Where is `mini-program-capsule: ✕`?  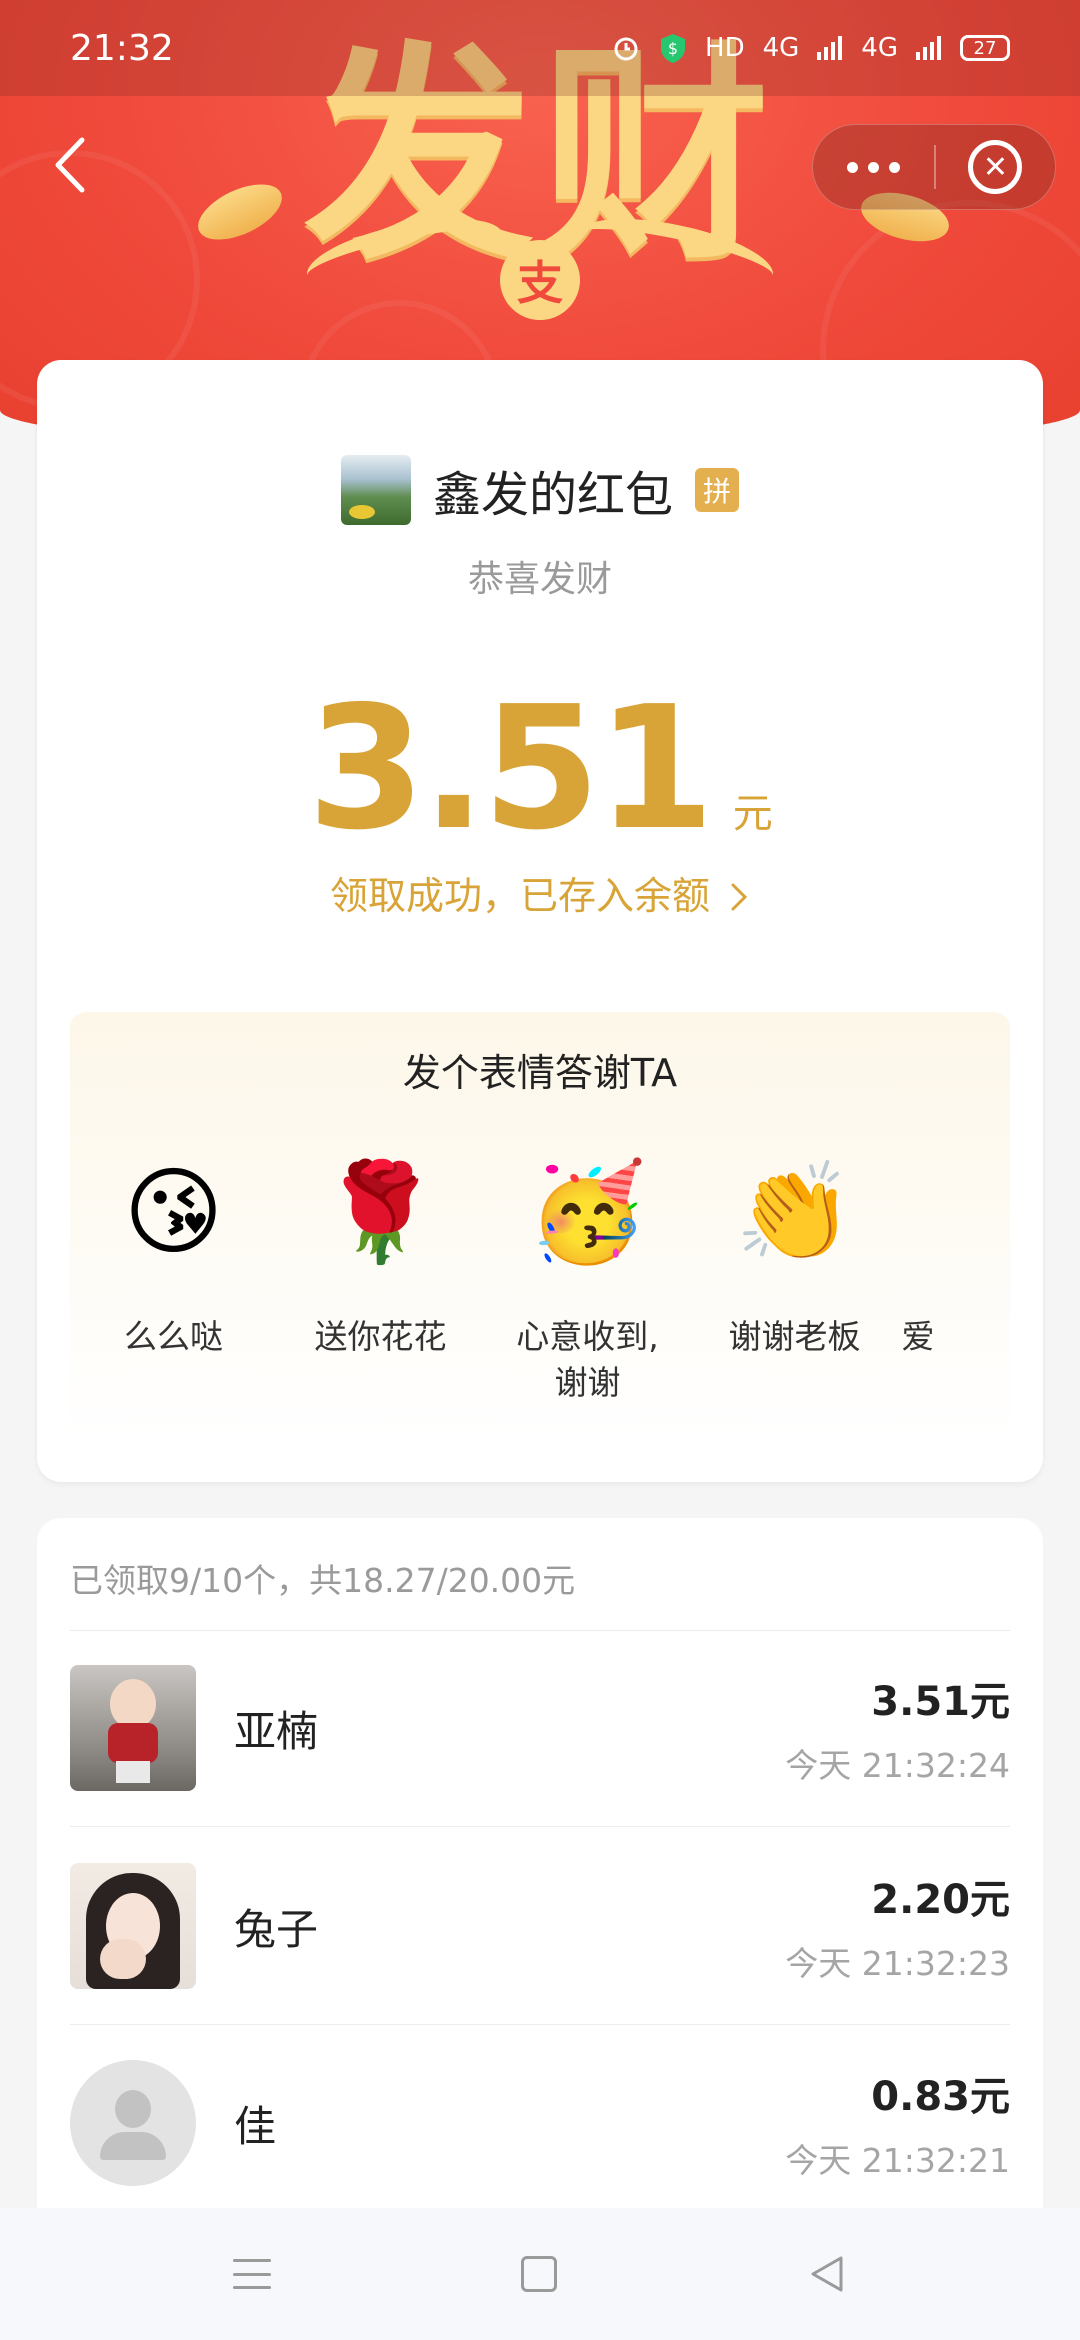
mini-program-capsule: ✕ is located at coordinates (934, 167).